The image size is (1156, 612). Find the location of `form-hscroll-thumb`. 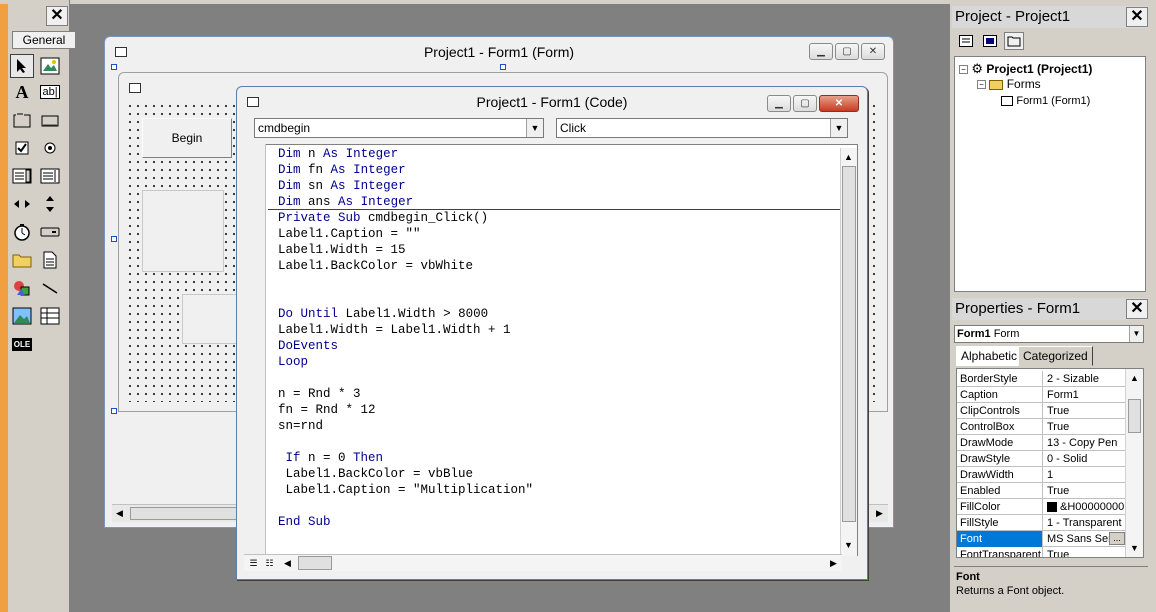

form-hscroll-thumb is located at coordinates (185, 513).